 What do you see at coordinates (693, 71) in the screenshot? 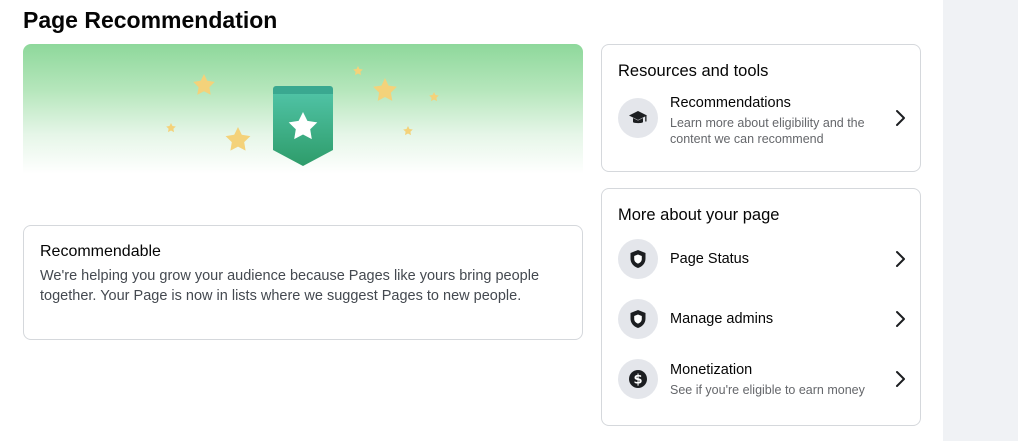
I see `resources-heading: Resources and tools` at bounding box center [693, 71].